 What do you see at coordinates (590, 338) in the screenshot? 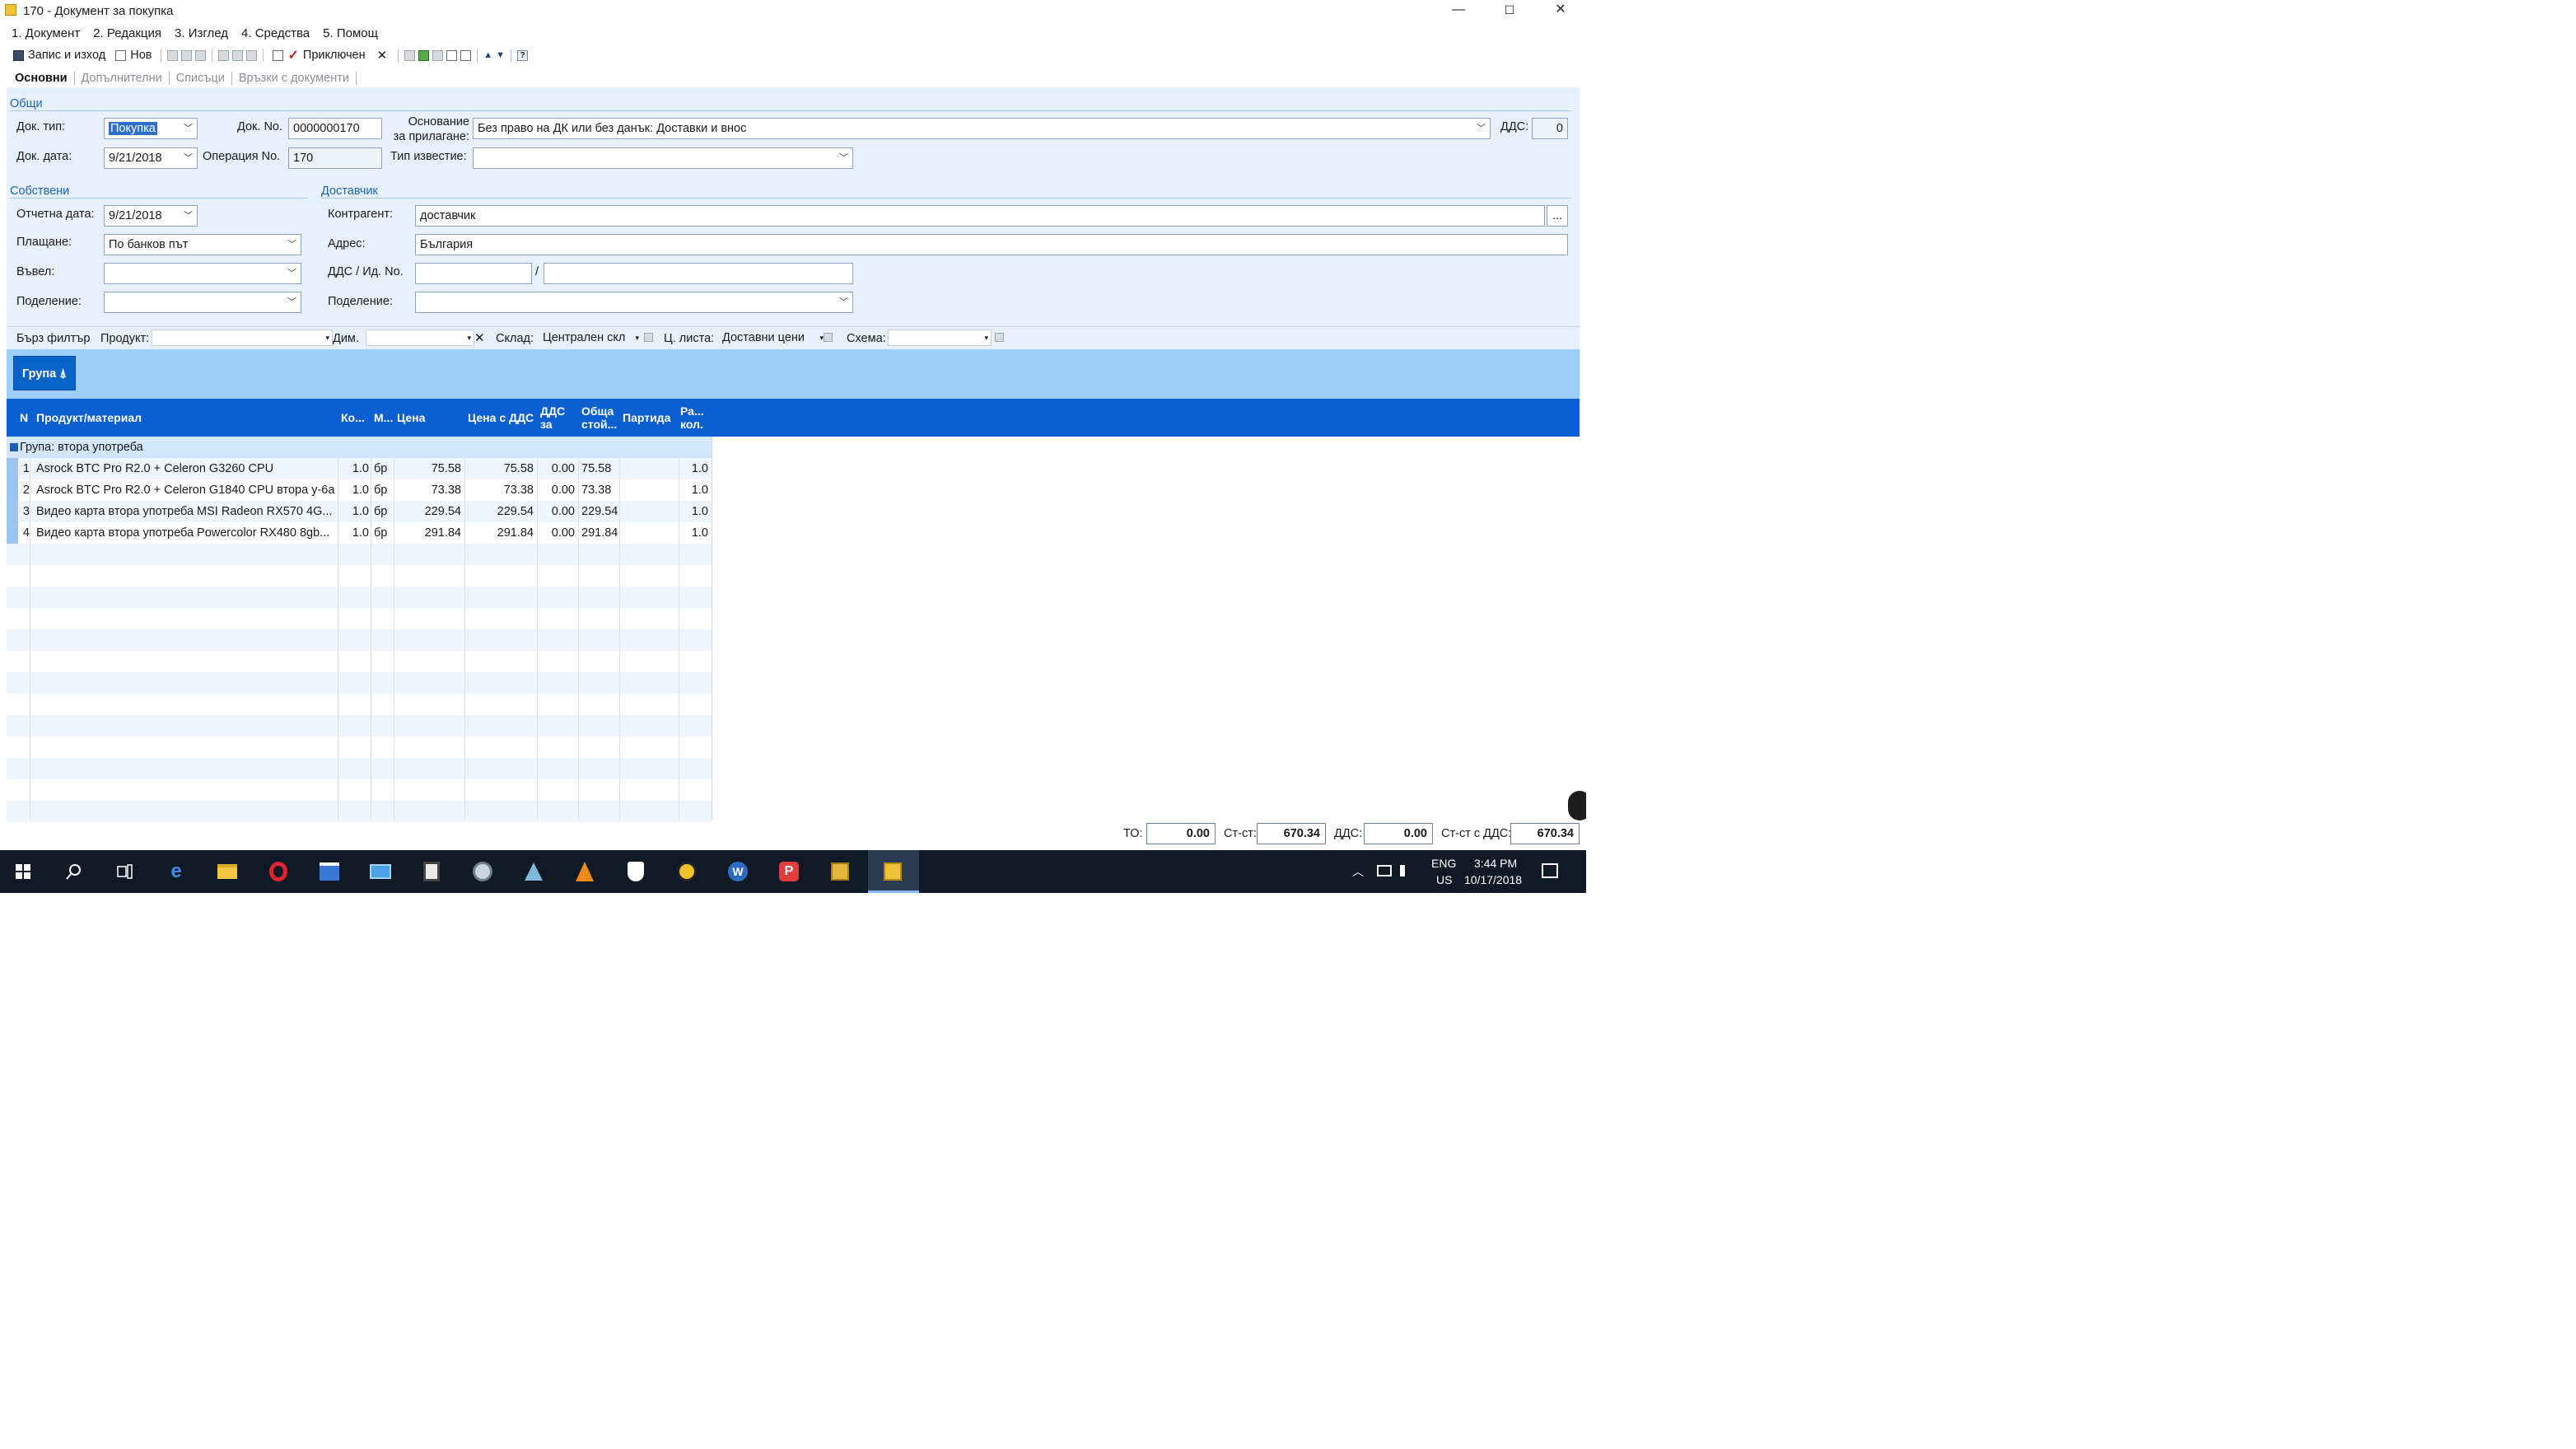
I see `warehouse-filter-select: Централен скл ▾` at bounding box center [590, 338].